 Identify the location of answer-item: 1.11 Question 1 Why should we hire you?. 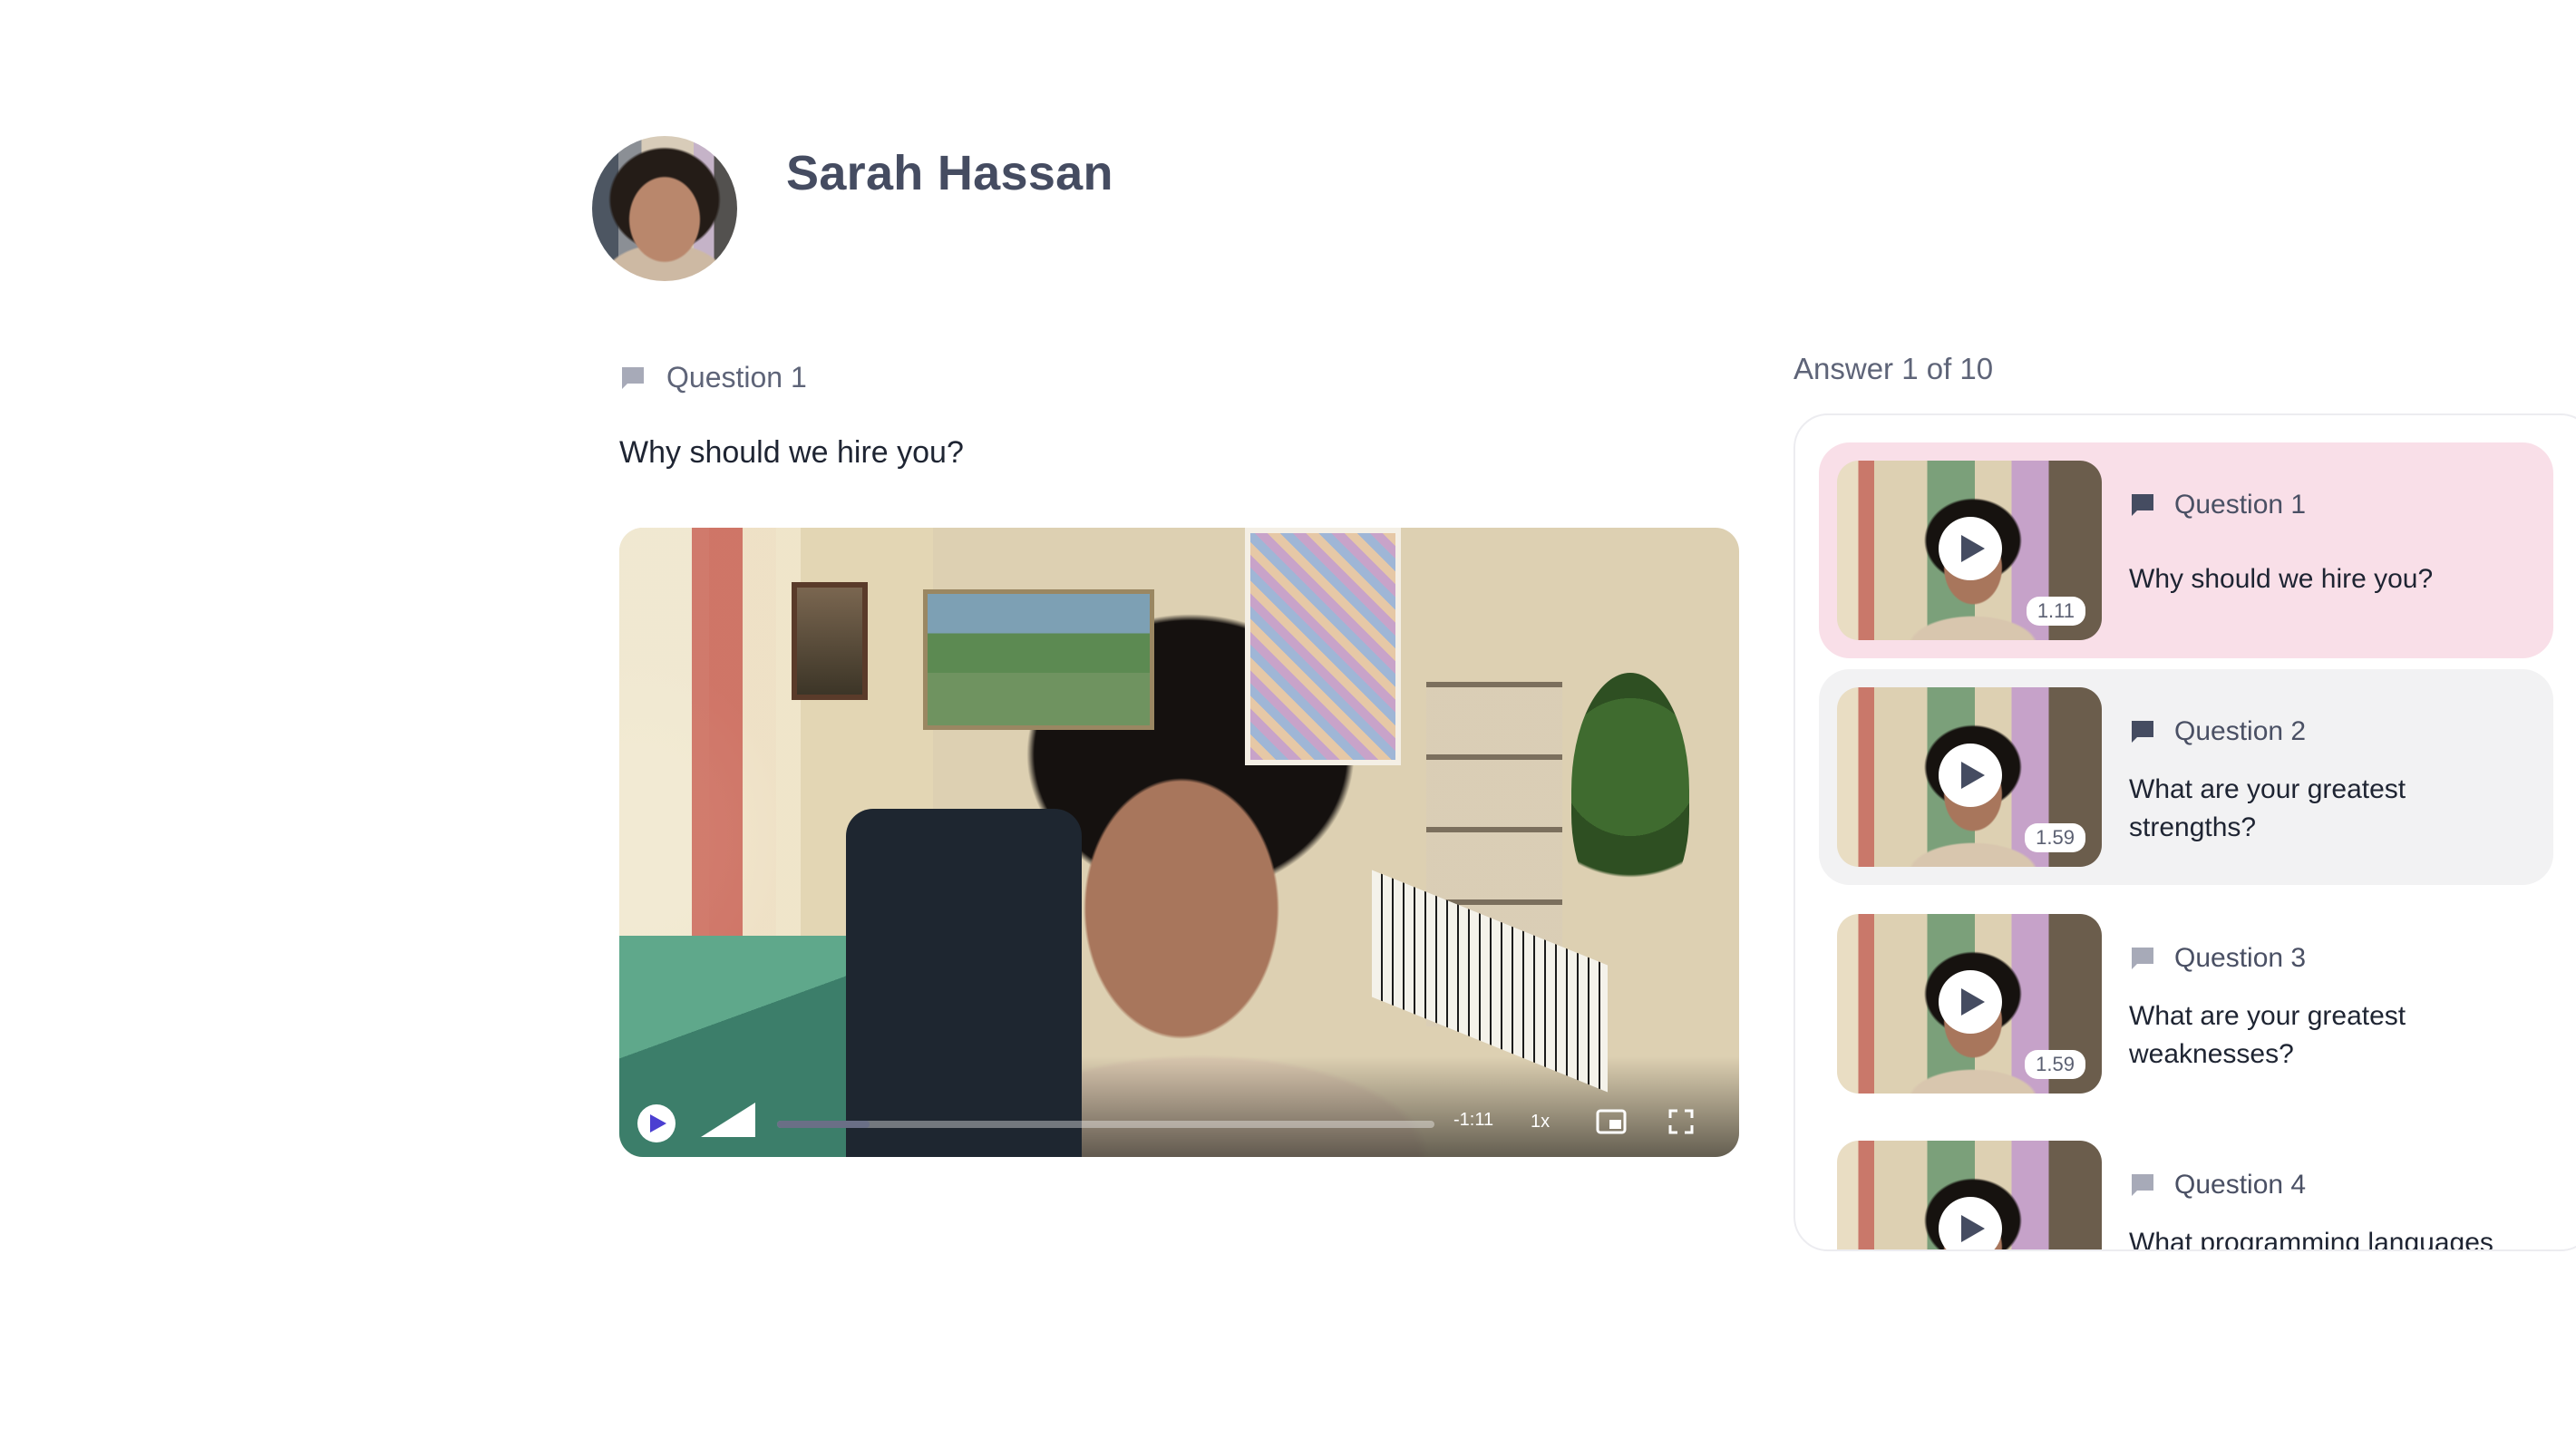
(2186, 550).